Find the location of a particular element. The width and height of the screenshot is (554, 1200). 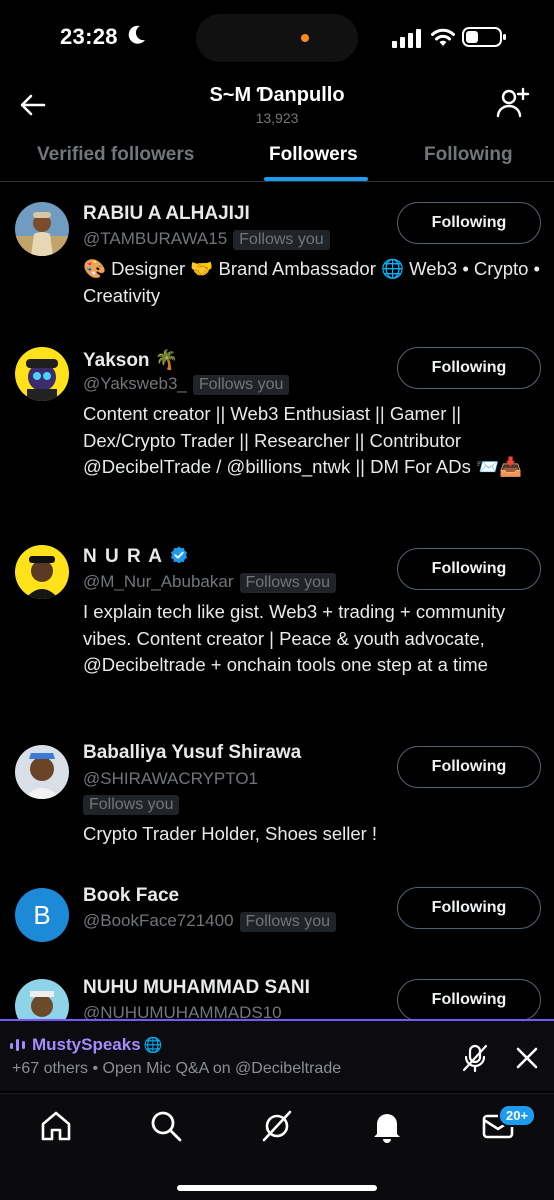

follower-handle: @M_Nur_Abubakar is located at coordinates (158, 581).